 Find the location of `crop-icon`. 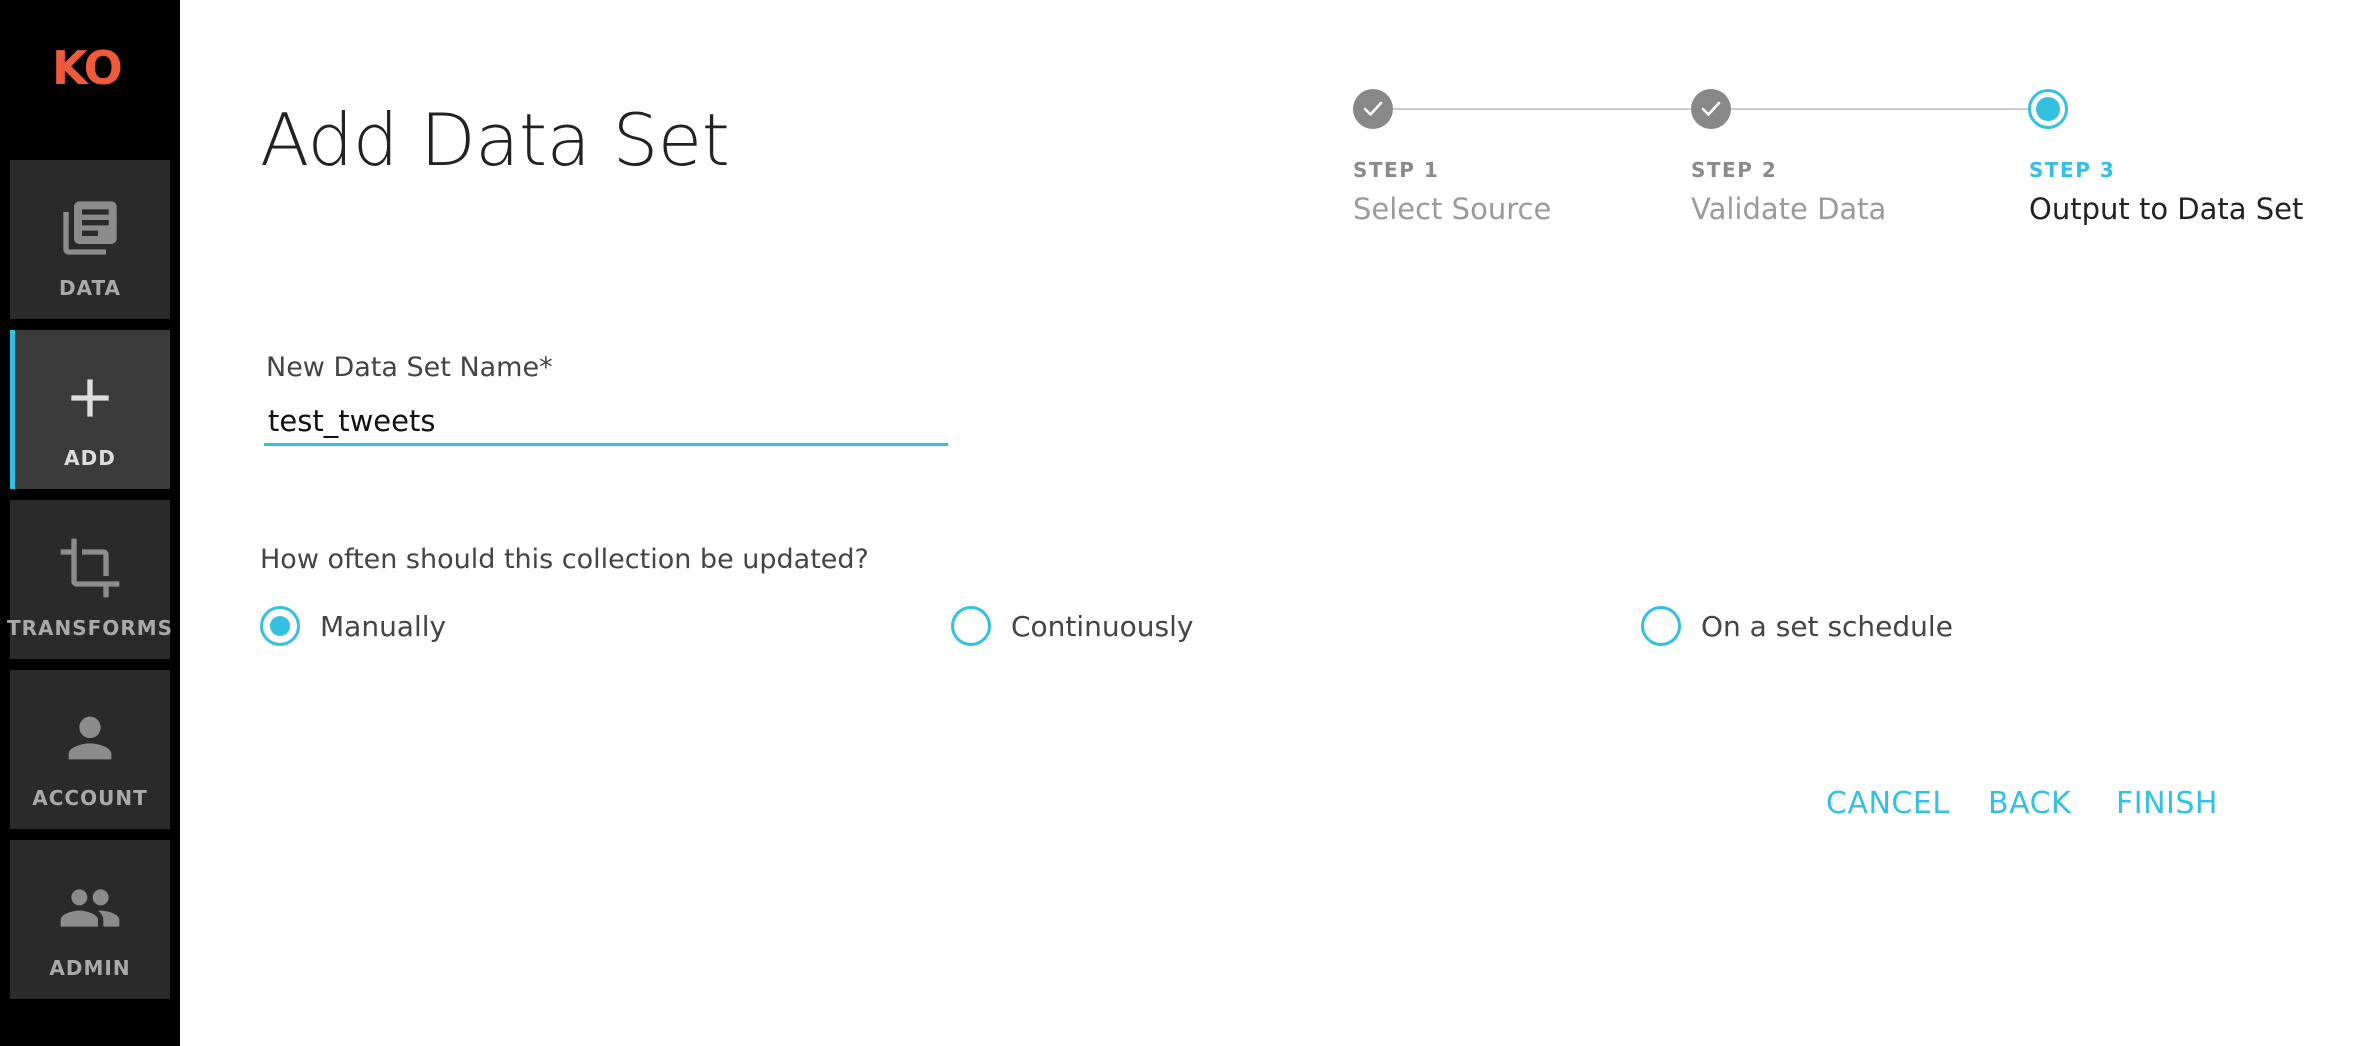

crop-icon is located at coordinates (90, 568).